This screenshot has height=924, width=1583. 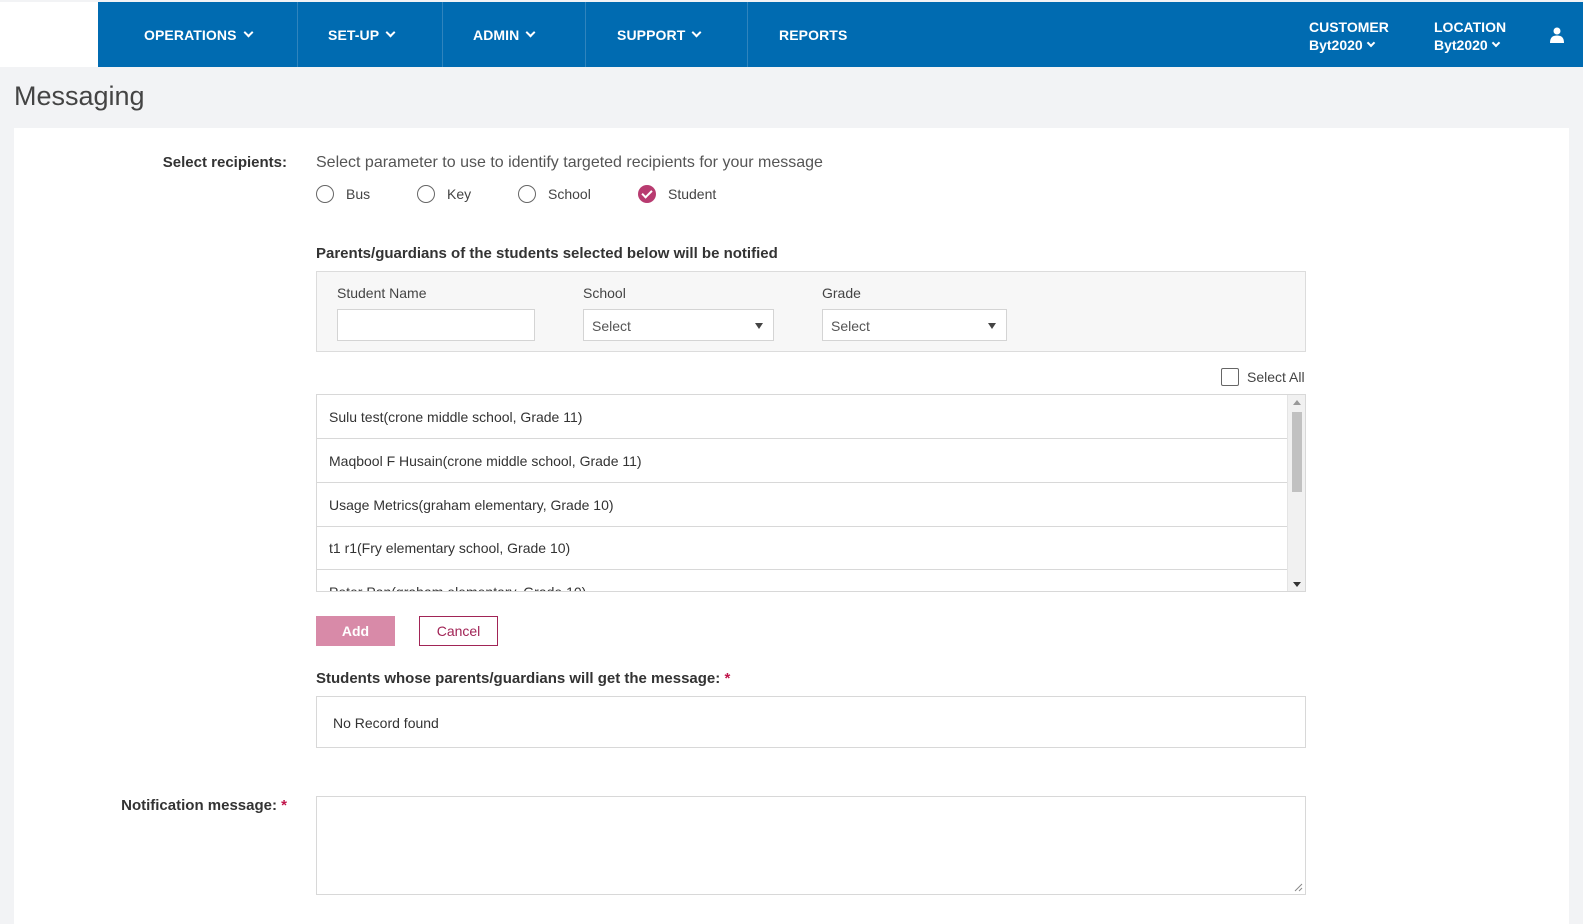 I want to click on user-icon, so click(x=1557, y=35).